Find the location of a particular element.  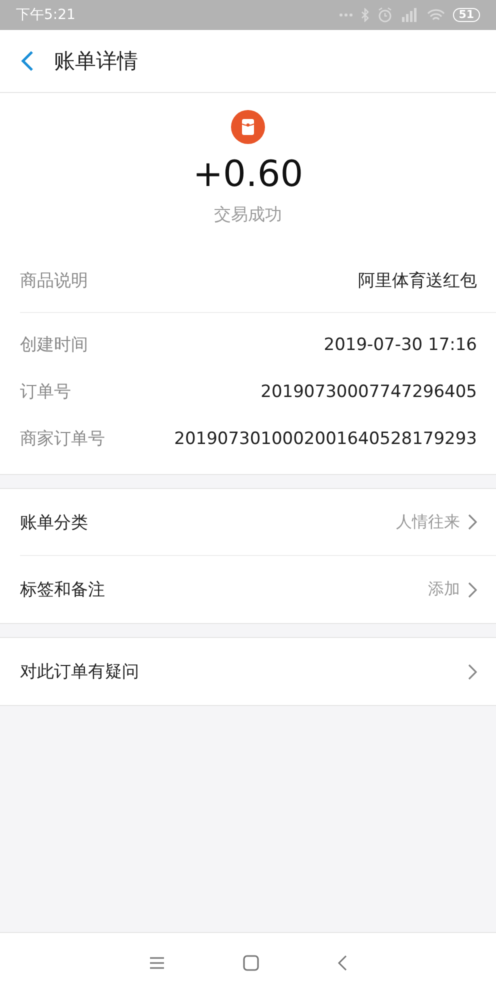

detail-label: 创建时间 is located at coordinates (54, 345).